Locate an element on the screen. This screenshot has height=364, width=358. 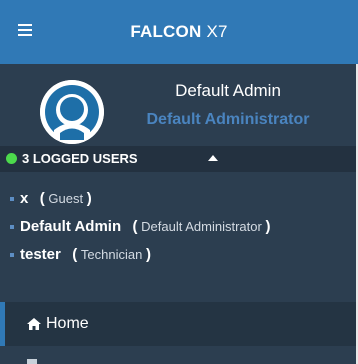
current-user-role: Default Administrator is located at coordinates (228, 119).